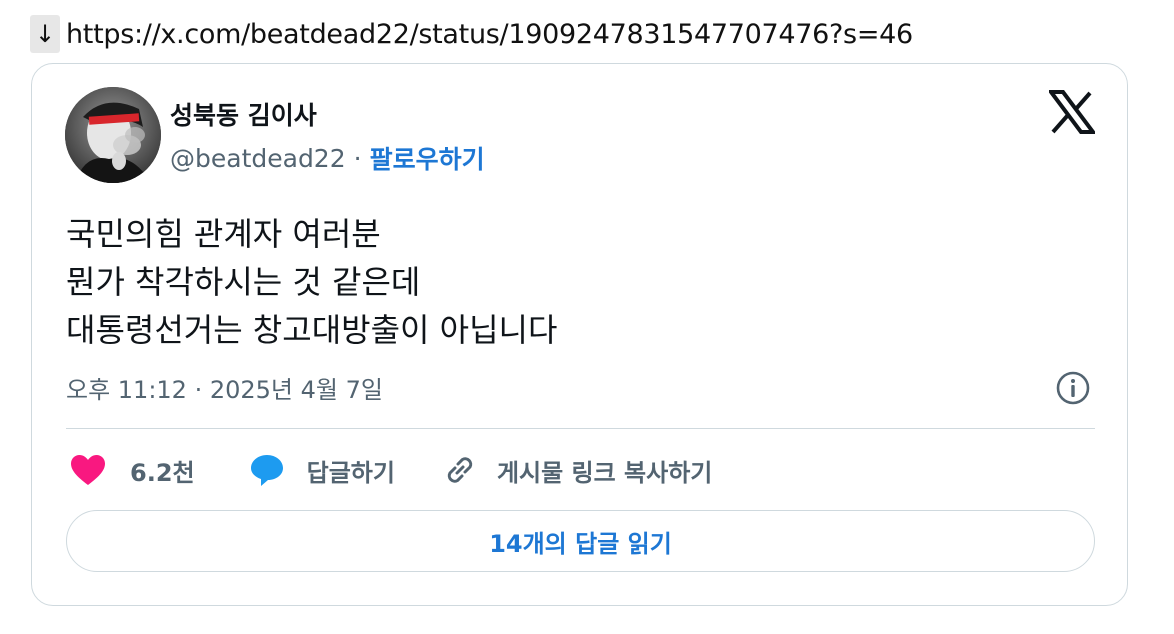 This screenshot has height=634, width=1174. Describe the element at coordinates (243, 282) in the screenshot. I see `tweet-line: 뭔가 착각하시는 것 같은데` at that location.